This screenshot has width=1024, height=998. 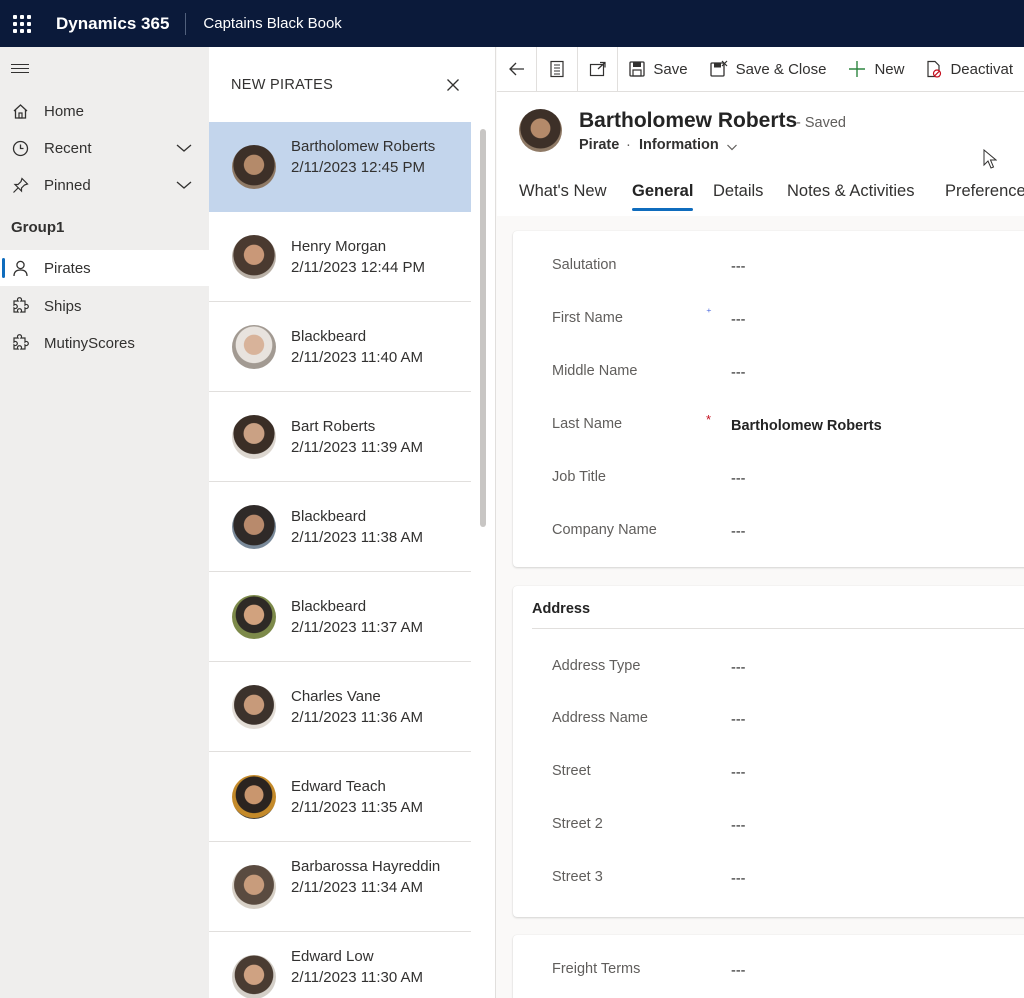 I want to click on save-button: Save, so click(x=658, y=69).